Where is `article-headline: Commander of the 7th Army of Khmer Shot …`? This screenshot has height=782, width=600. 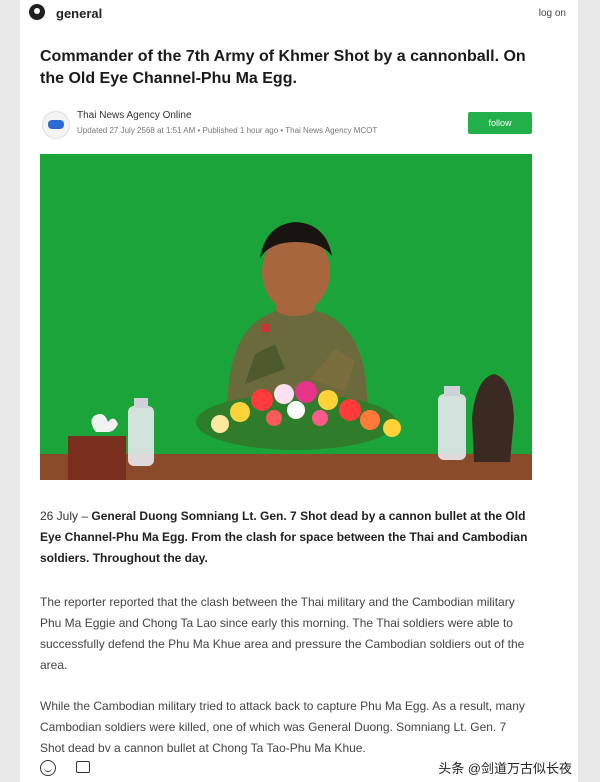
article-headline: Commander of the 7th Army of Khmer Shot … is located at coordinates (283, 67).